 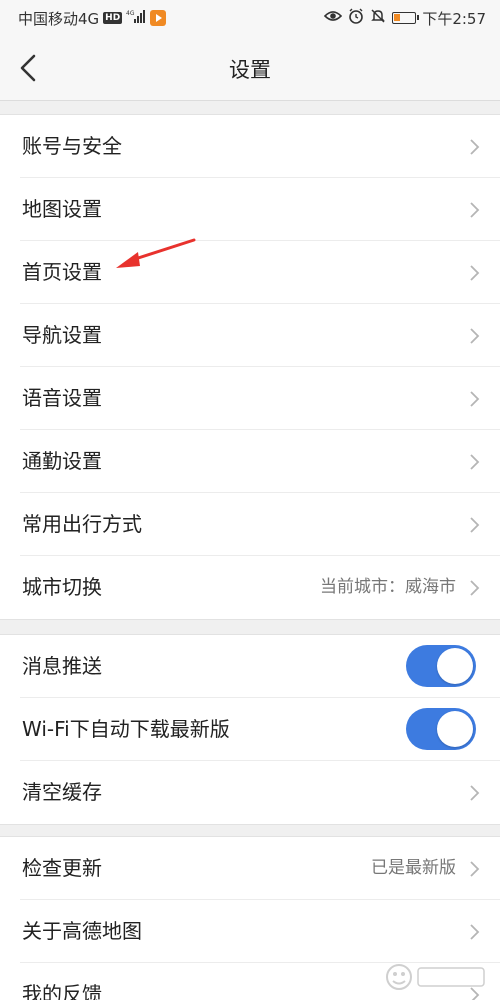 I want to click on wifi-auto-download-toggle, so click(x=441, y=729).